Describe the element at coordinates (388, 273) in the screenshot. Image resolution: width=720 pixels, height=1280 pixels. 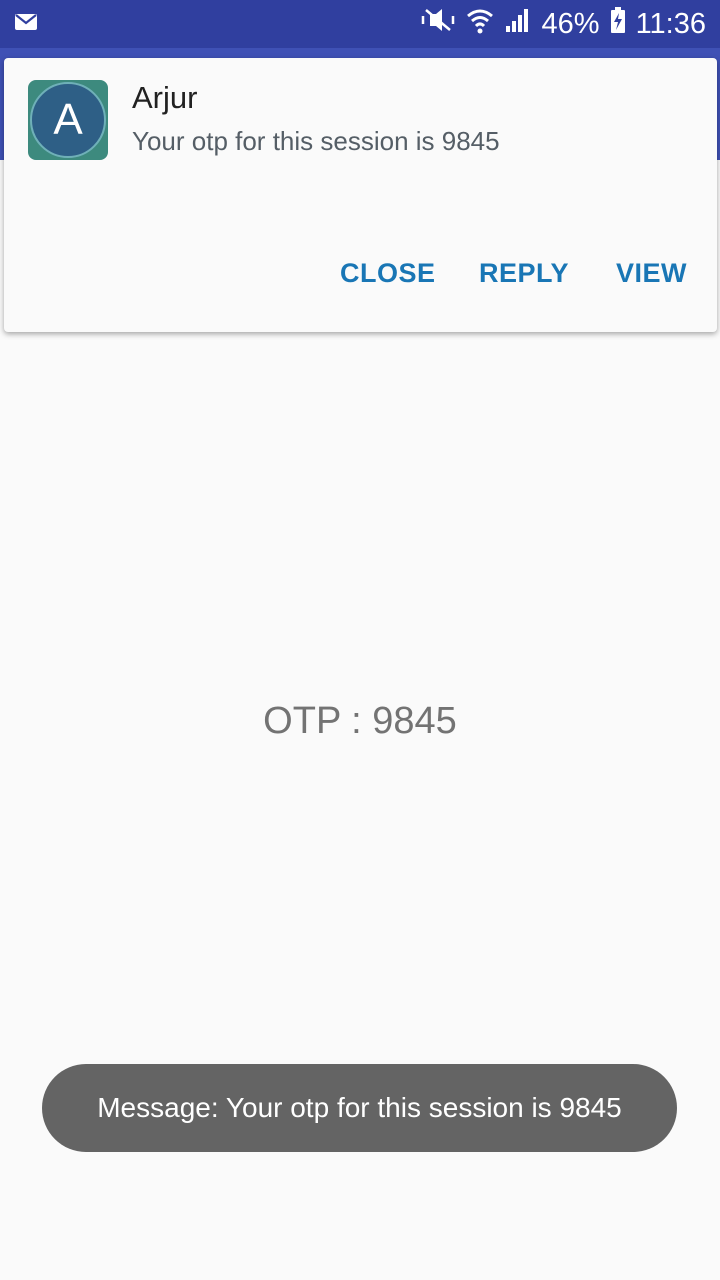
I see `close-button: CLOSE` at that location.